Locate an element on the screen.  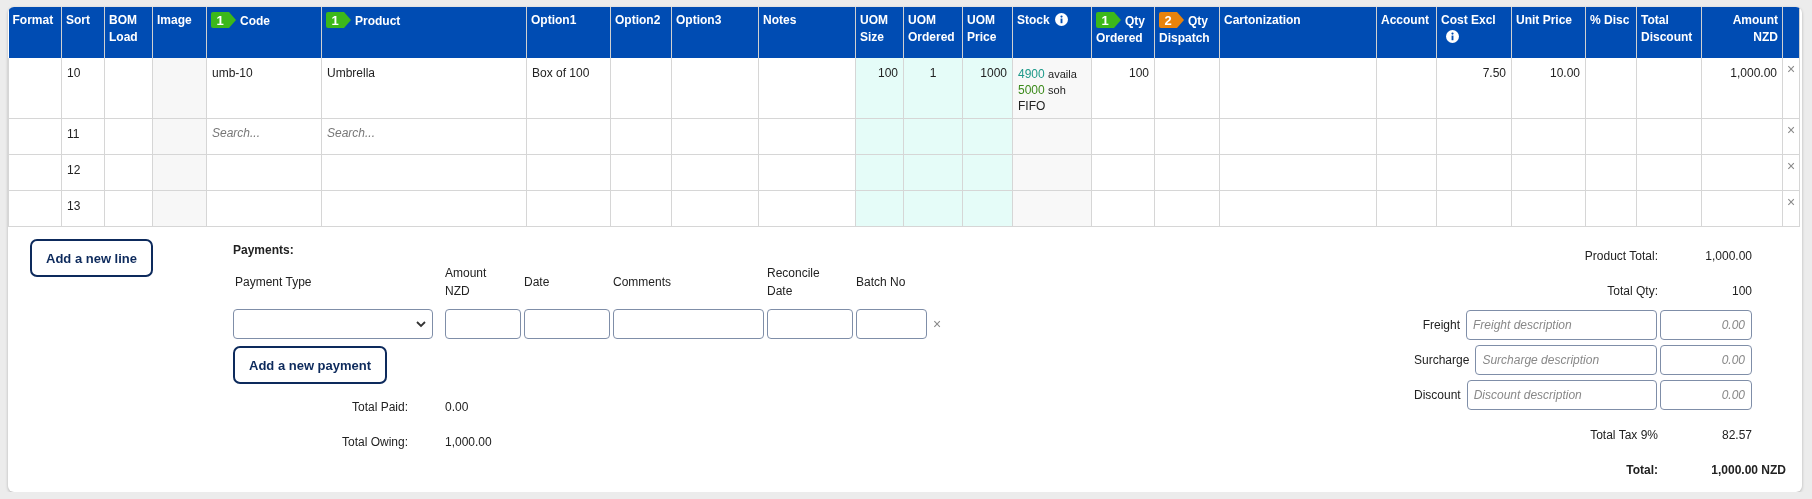
column-header: 1 Qty Ordered is located at coordinates (1123, 32).